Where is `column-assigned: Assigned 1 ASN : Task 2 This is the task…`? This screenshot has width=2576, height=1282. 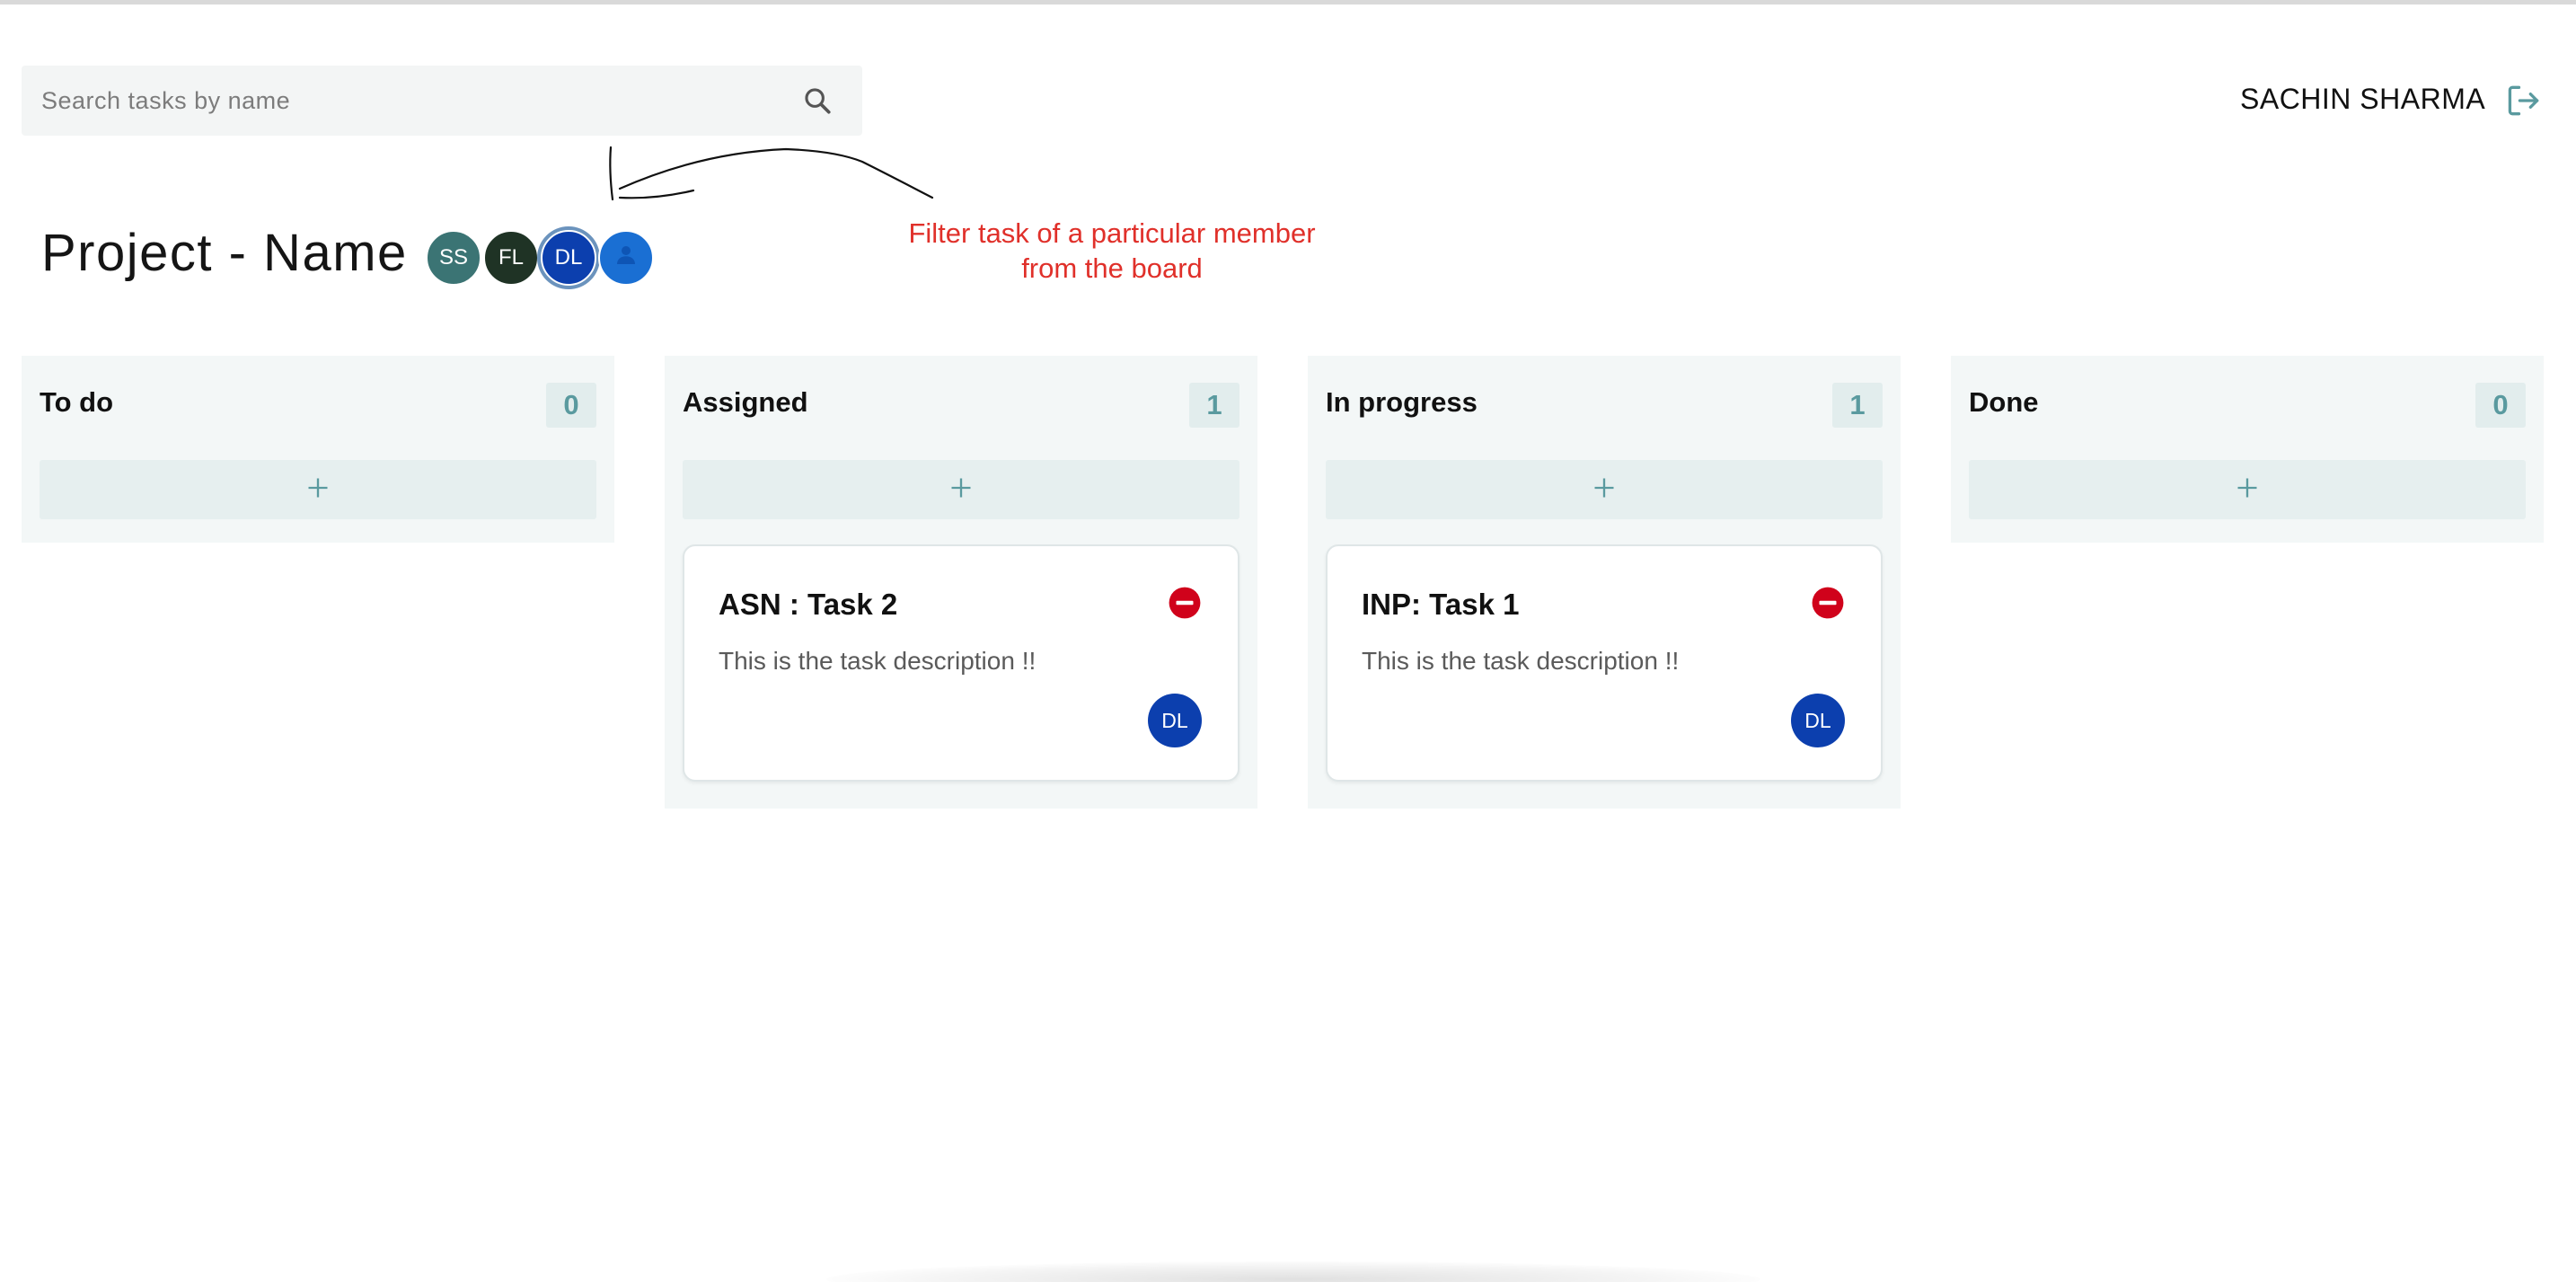
column-assigned: Assigned 1 ASN : Task 2 This is the task… is located at coordinates (961, 582).